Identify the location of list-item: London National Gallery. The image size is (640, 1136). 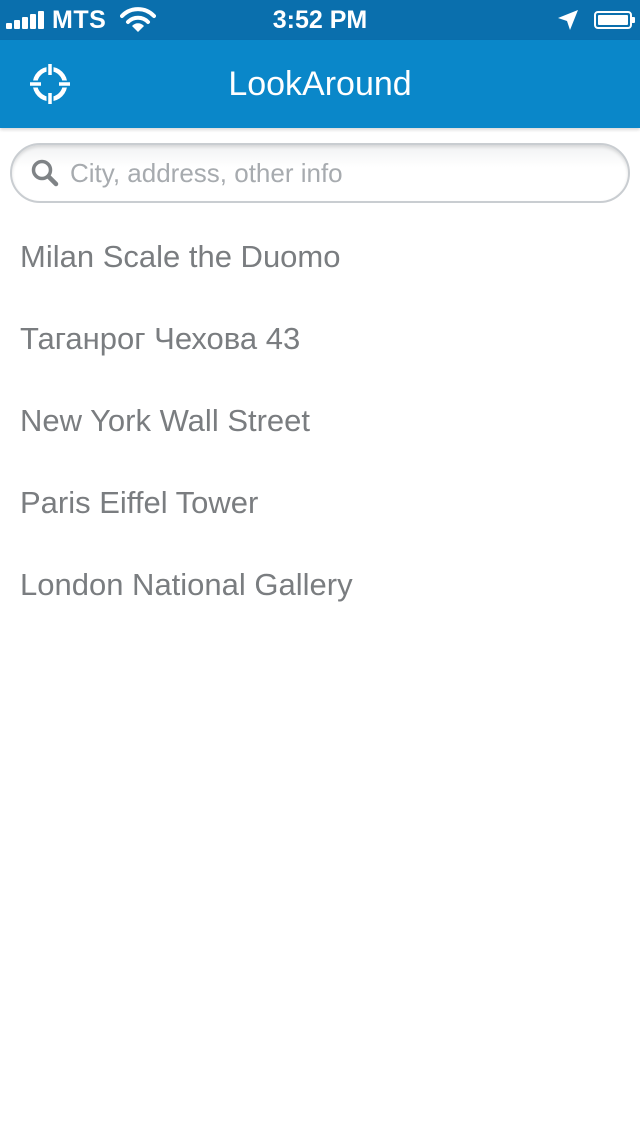
(320, 585).